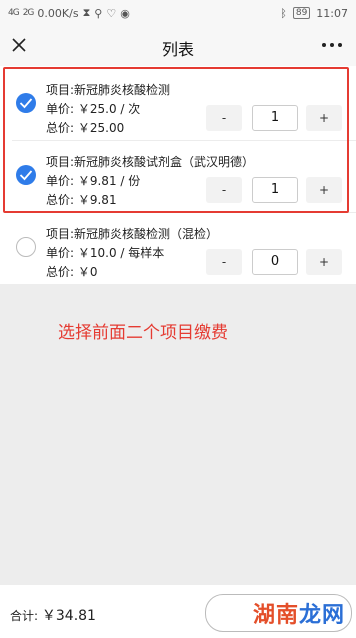  I want to click on item-checkbox, so click(26, 247).